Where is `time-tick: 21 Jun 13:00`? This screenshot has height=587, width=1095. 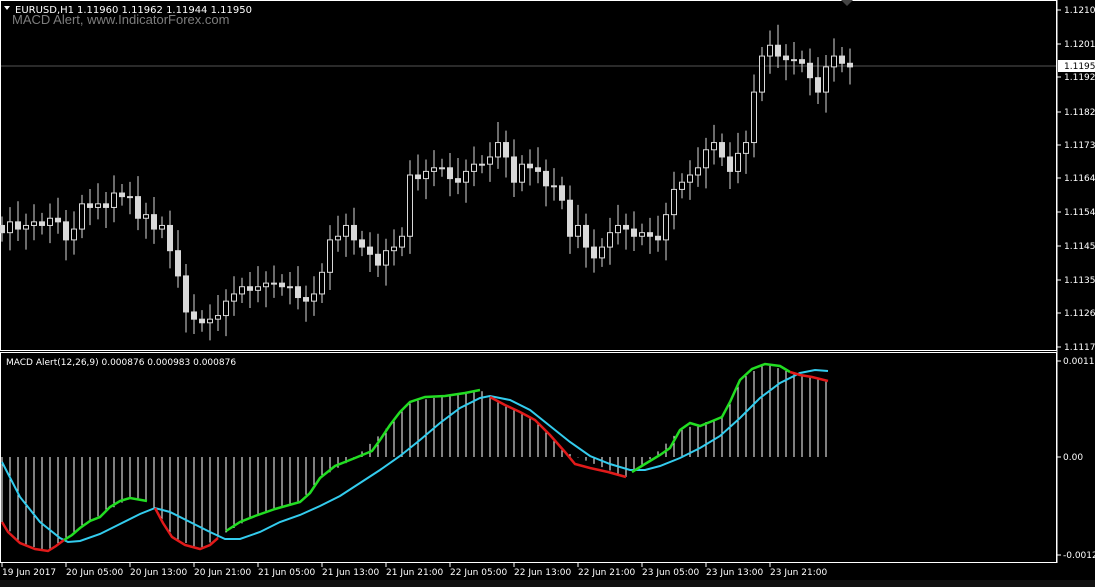
time-tick: 21 Jun 13:00 is located at coordinates (350, 570).